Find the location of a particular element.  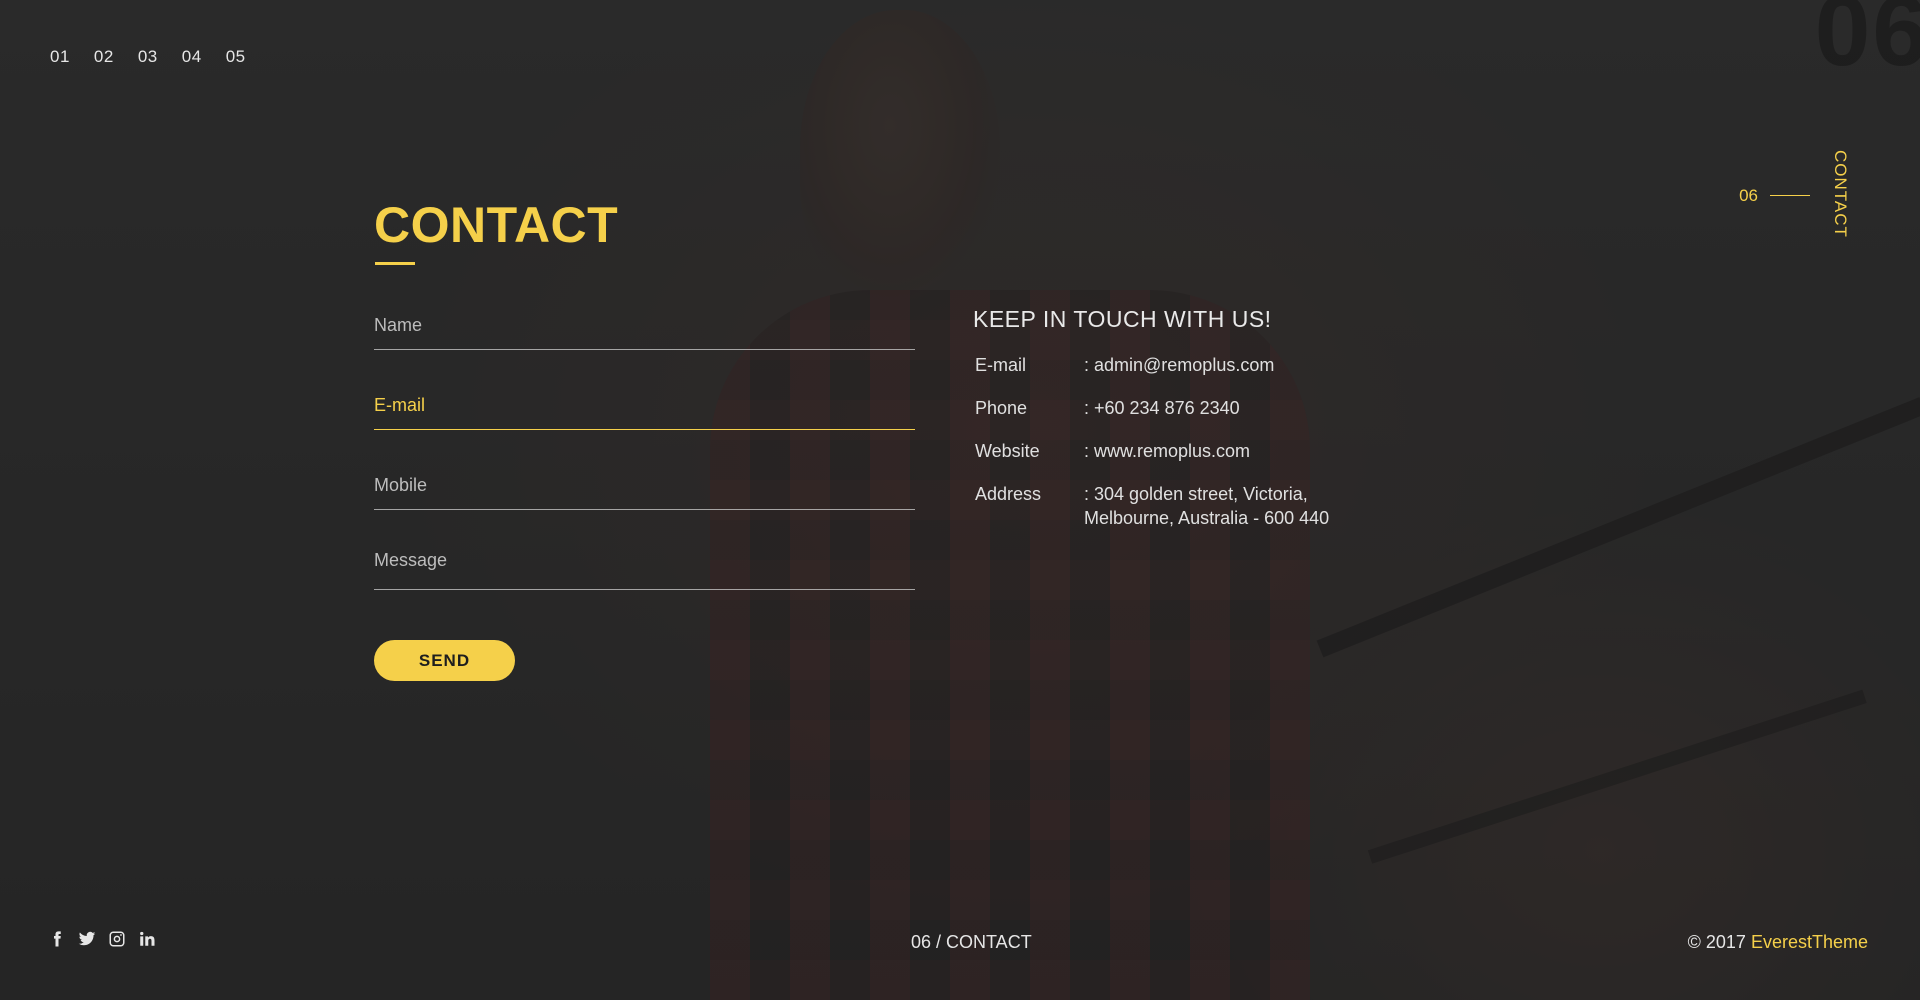

social-links is located at coordinates (102, 939).